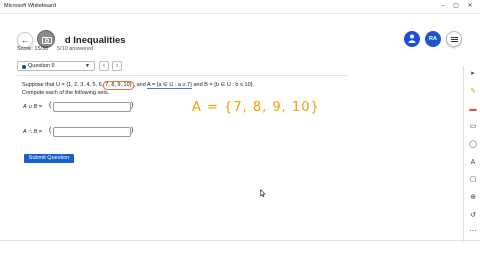 The width and height of the screenshot is (480, 258). What do you see at coordinates (24, 66) in the screenshot?
I see `question-status-dot` at bounding box center [24, 66].